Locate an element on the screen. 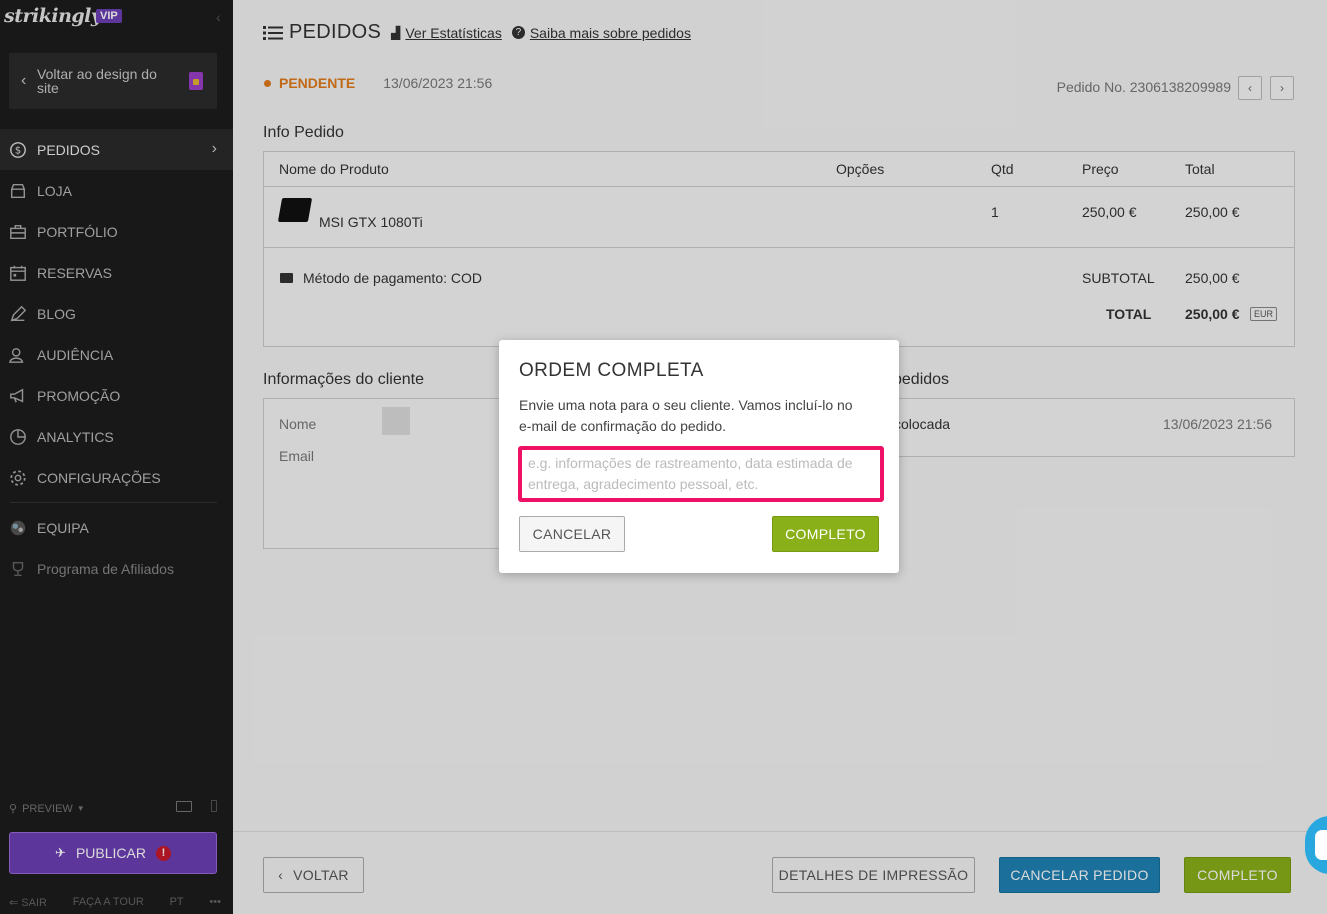 This screenshot has height=914, width=1327. customer-note-input is located at coordinates (701, 474).